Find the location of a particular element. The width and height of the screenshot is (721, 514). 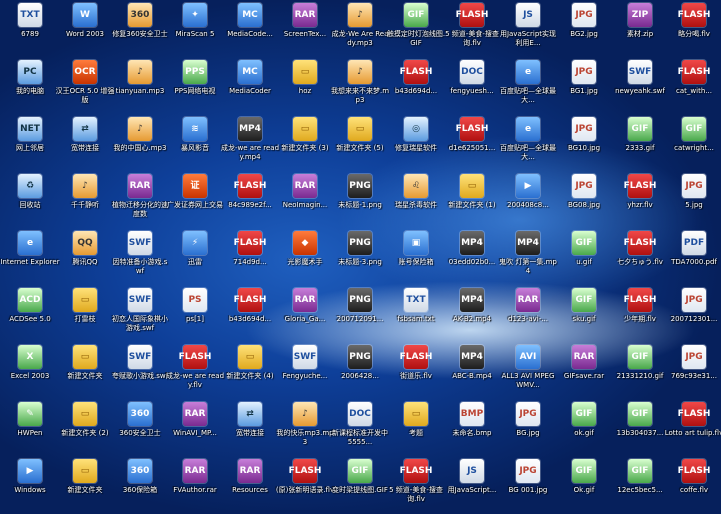

desktop-icon: SWF 初恋人国际象棋小游戏.swf is located at coordinates (140, 314).